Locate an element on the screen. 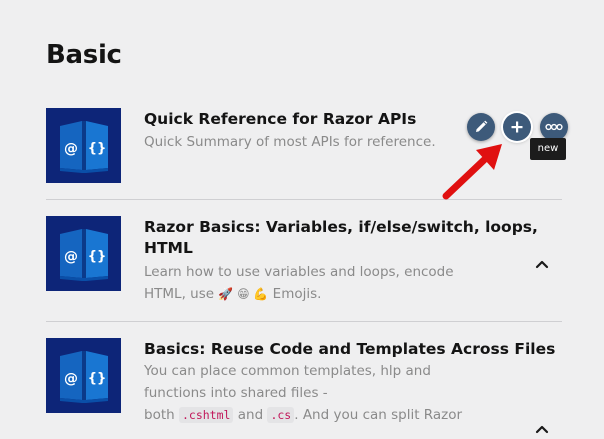  plus-icon is located at coordinates (517, 127).